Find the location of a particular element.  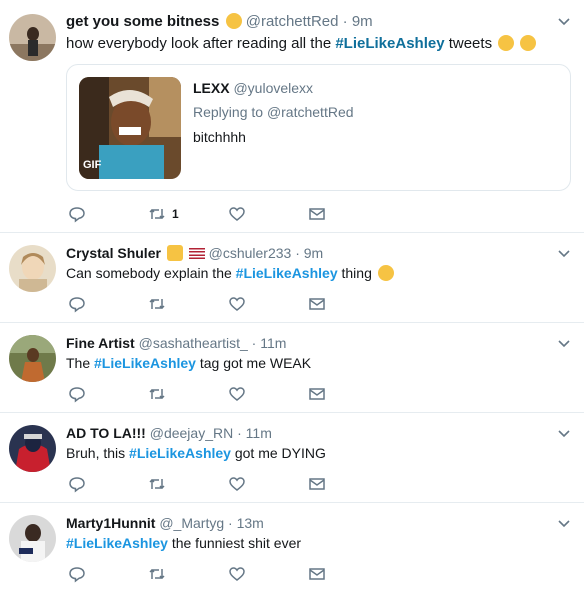

tweet-text: Bruh, this #LieLikeAshley got me DYING is located at coordinates (196, 453).